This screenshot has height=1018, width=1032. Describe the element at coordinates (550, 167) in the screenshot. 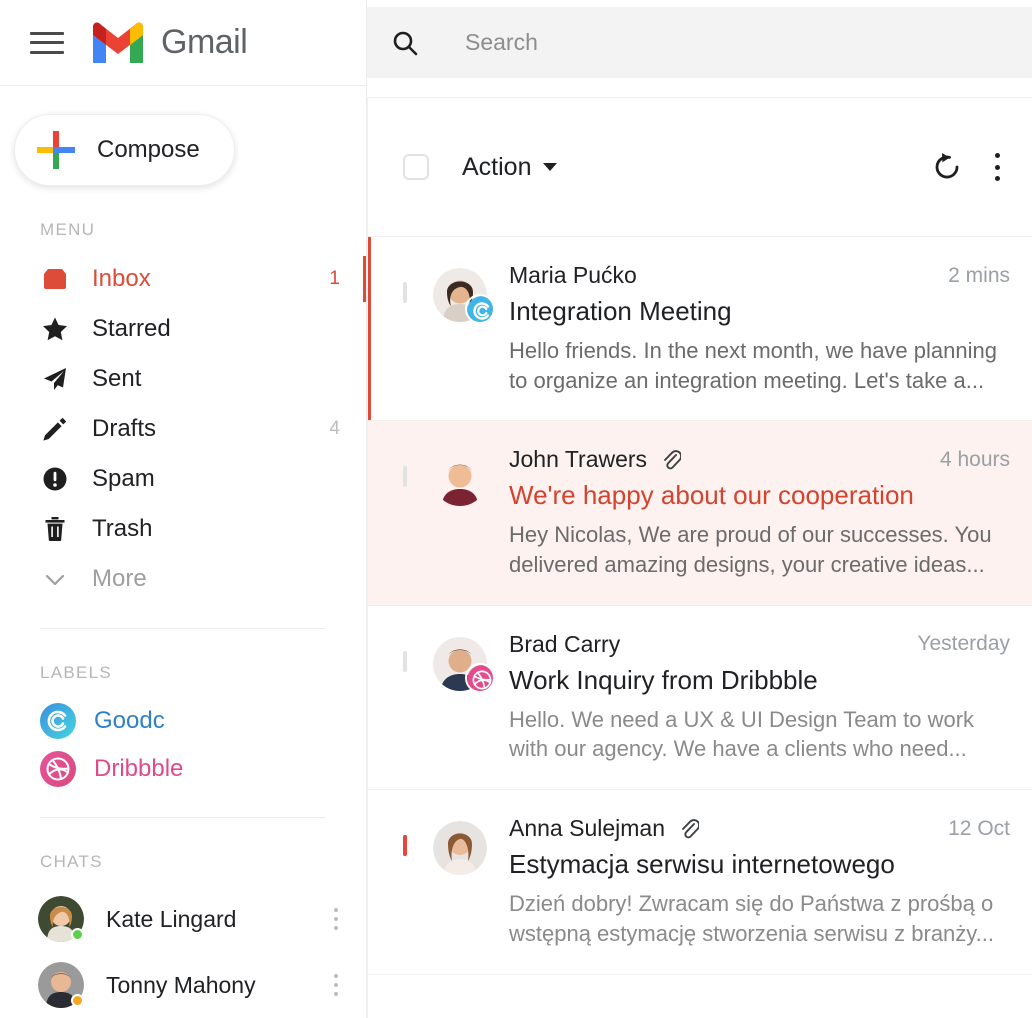

I see `caret-down-icon` at that location.